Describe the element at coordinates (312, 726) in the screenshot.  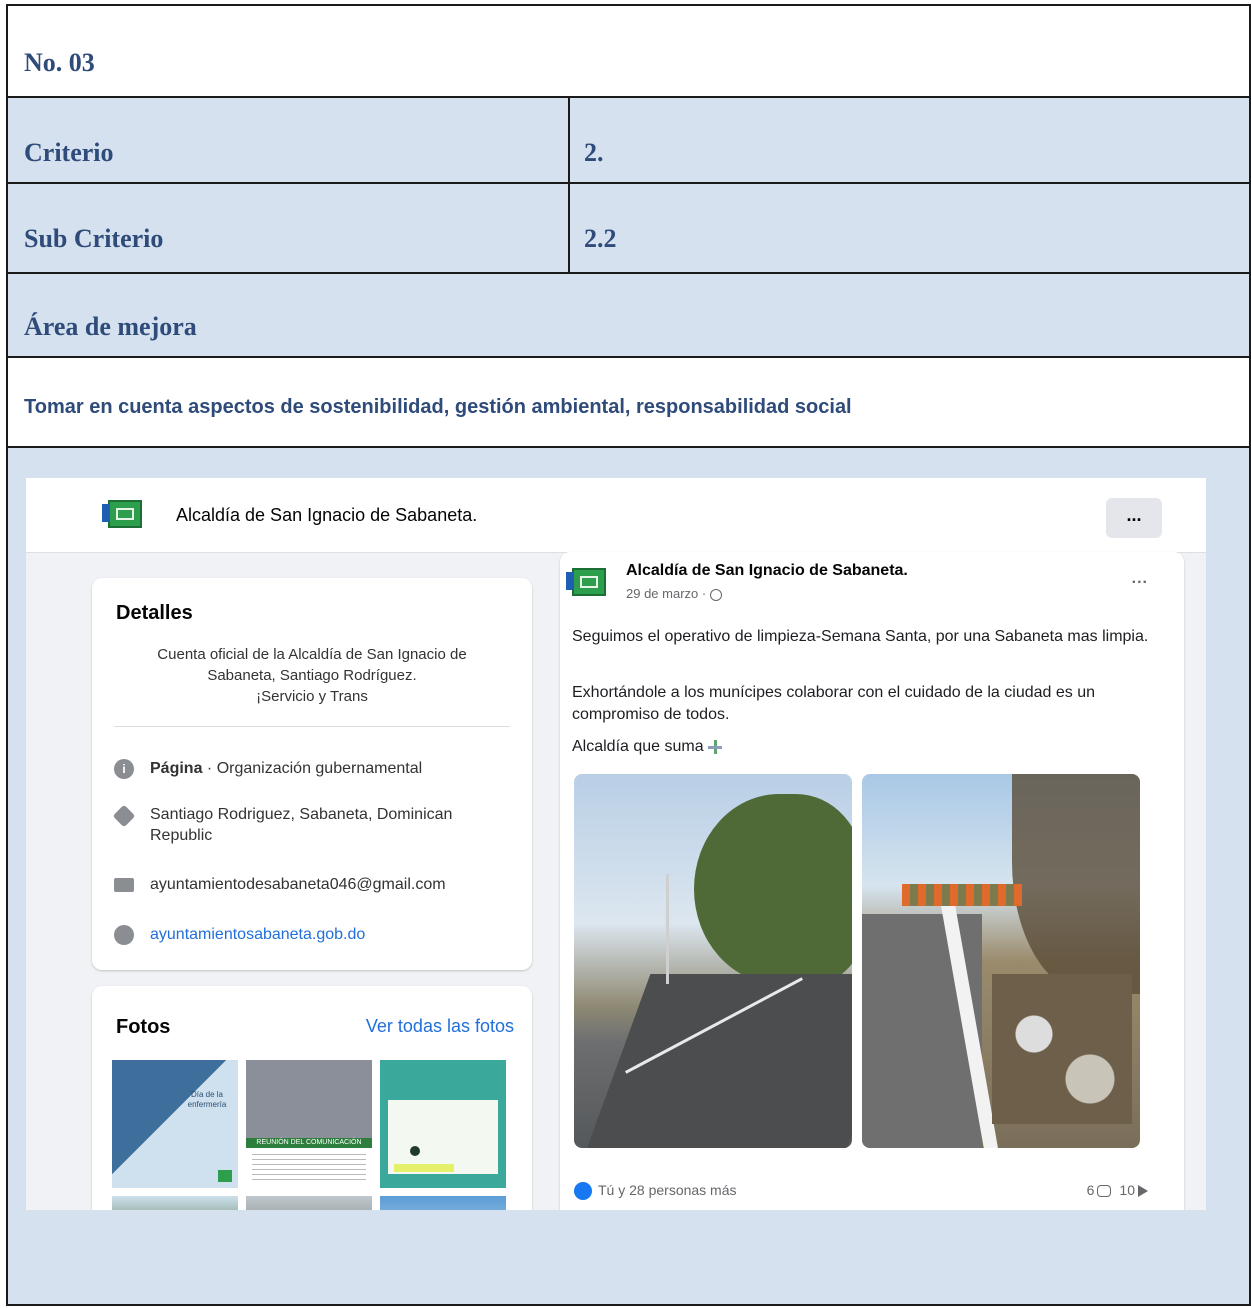
I see `details-divider` at that location.